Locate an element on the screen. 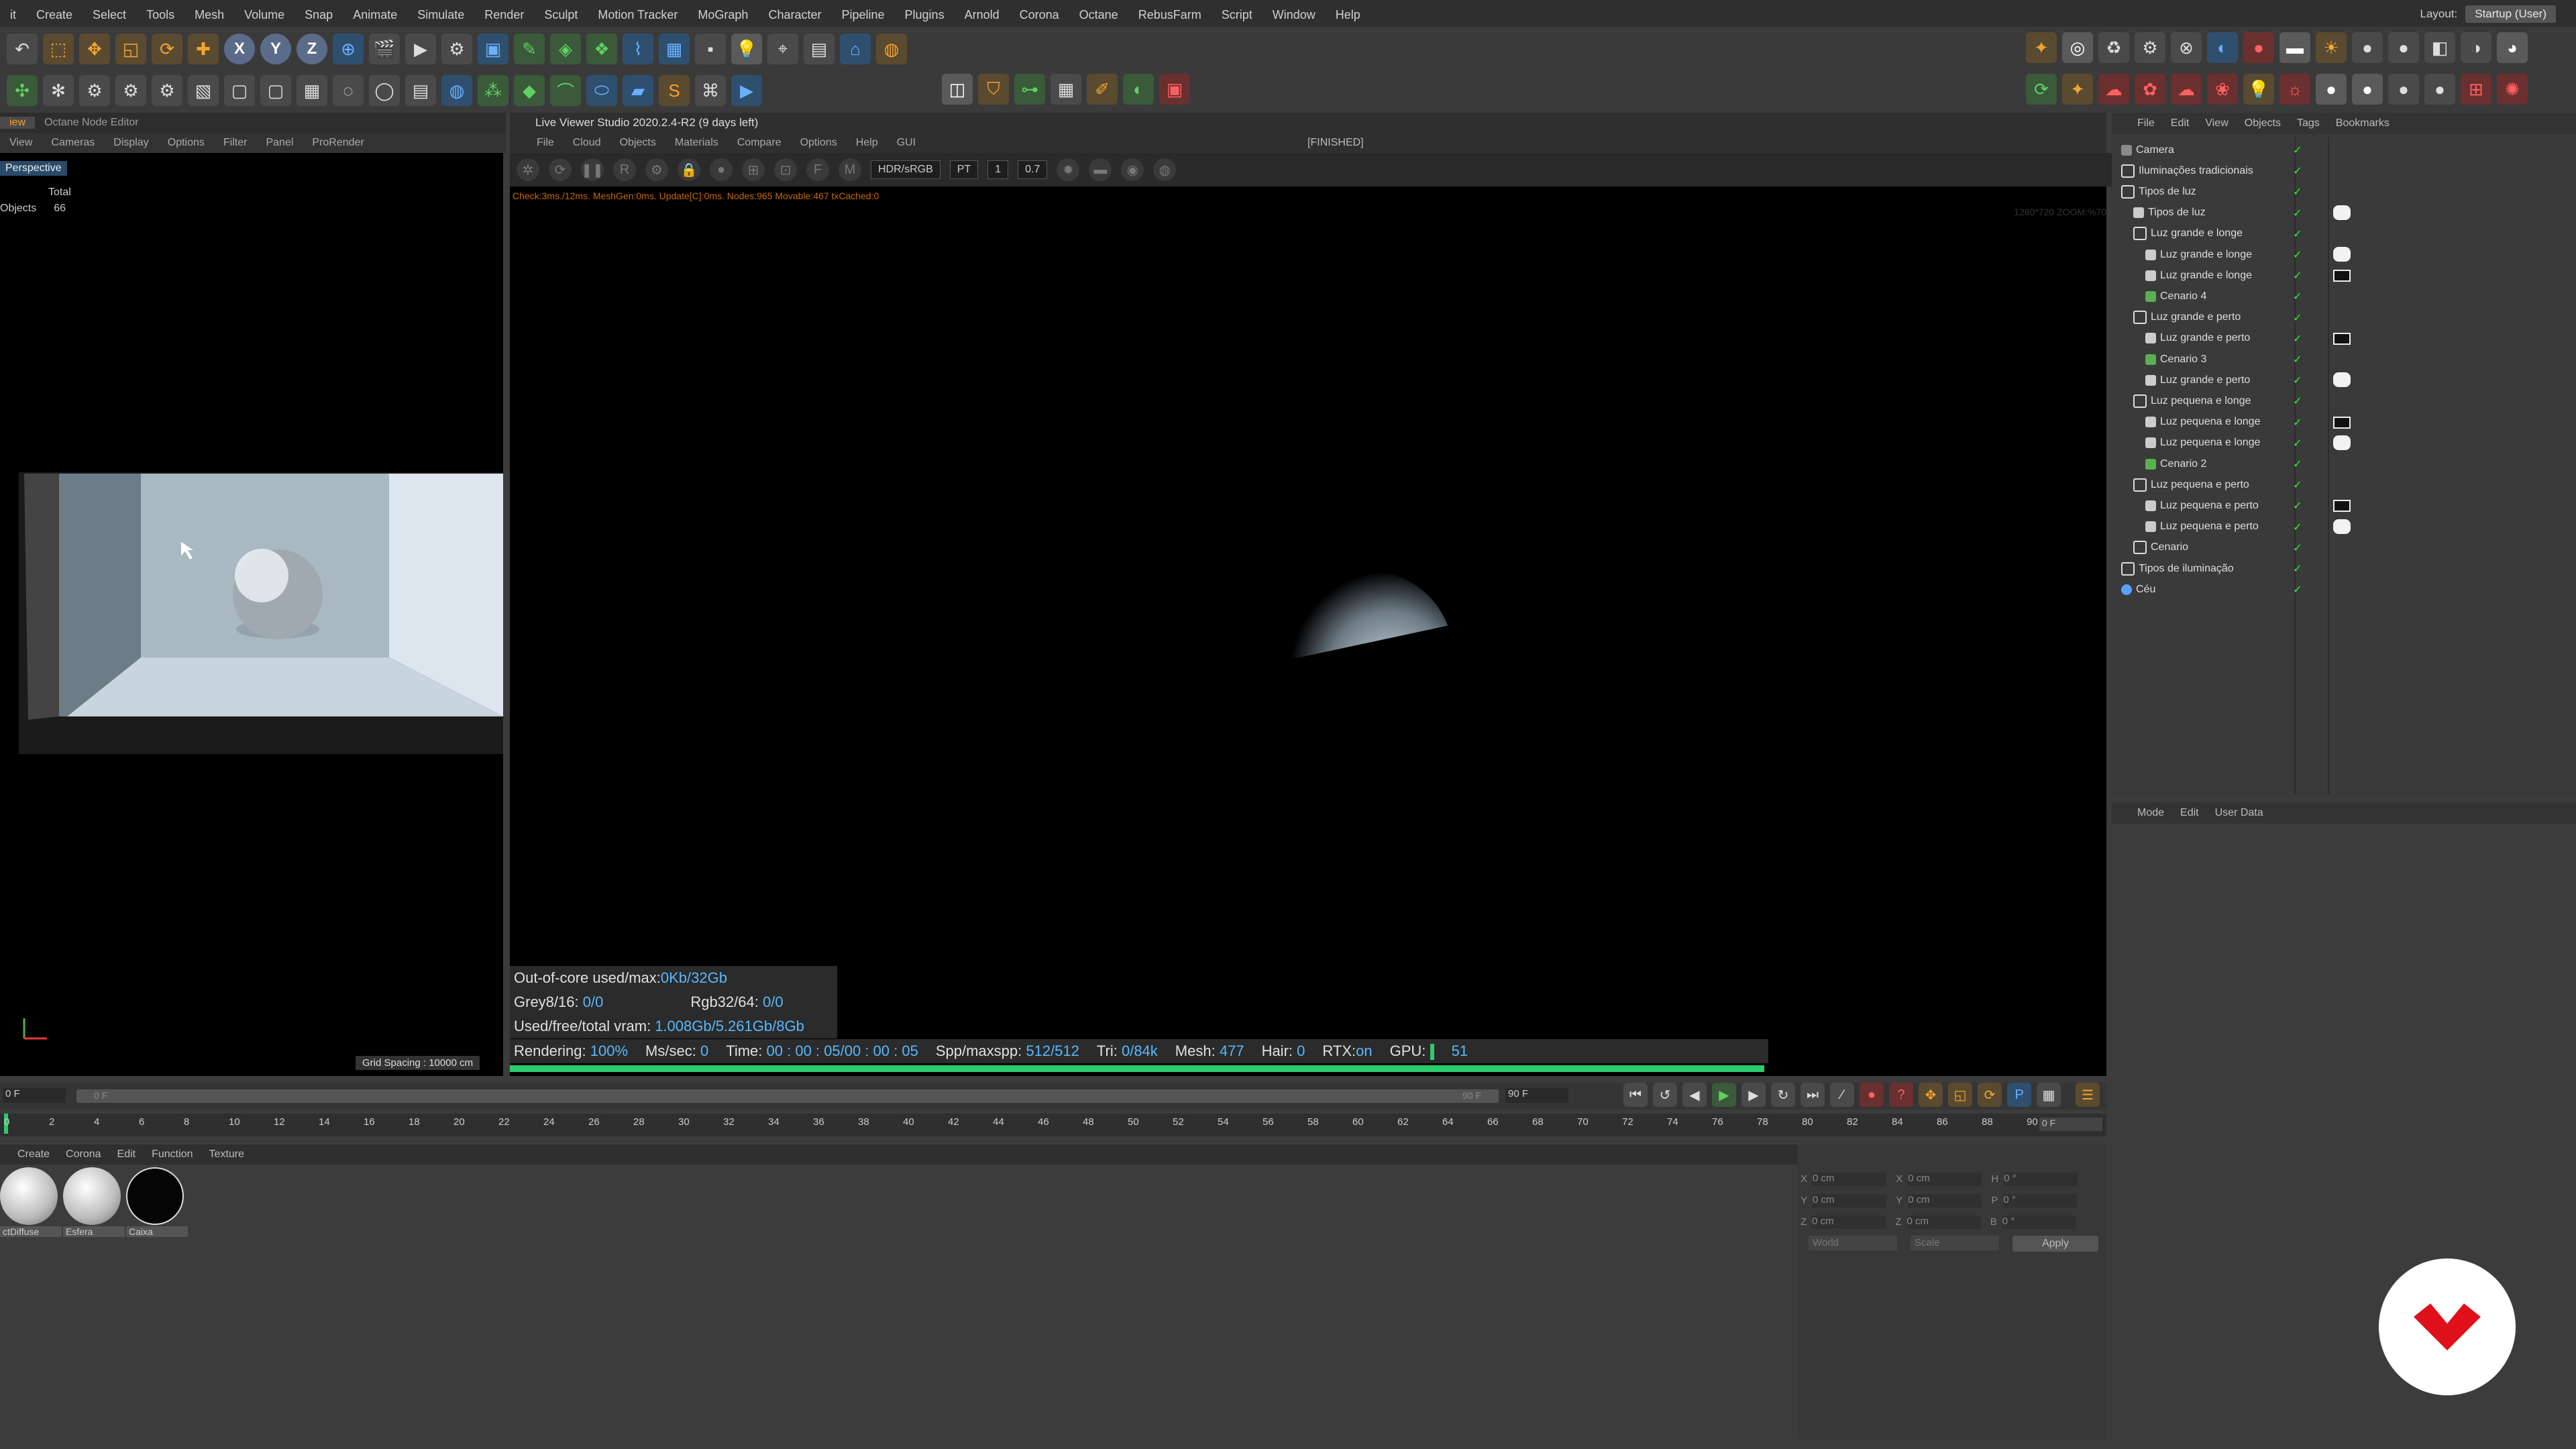 Image resolution: width=2576 pixels, height=1449 pixels. menu-volume: Volume is located at coordinates (264, 15).